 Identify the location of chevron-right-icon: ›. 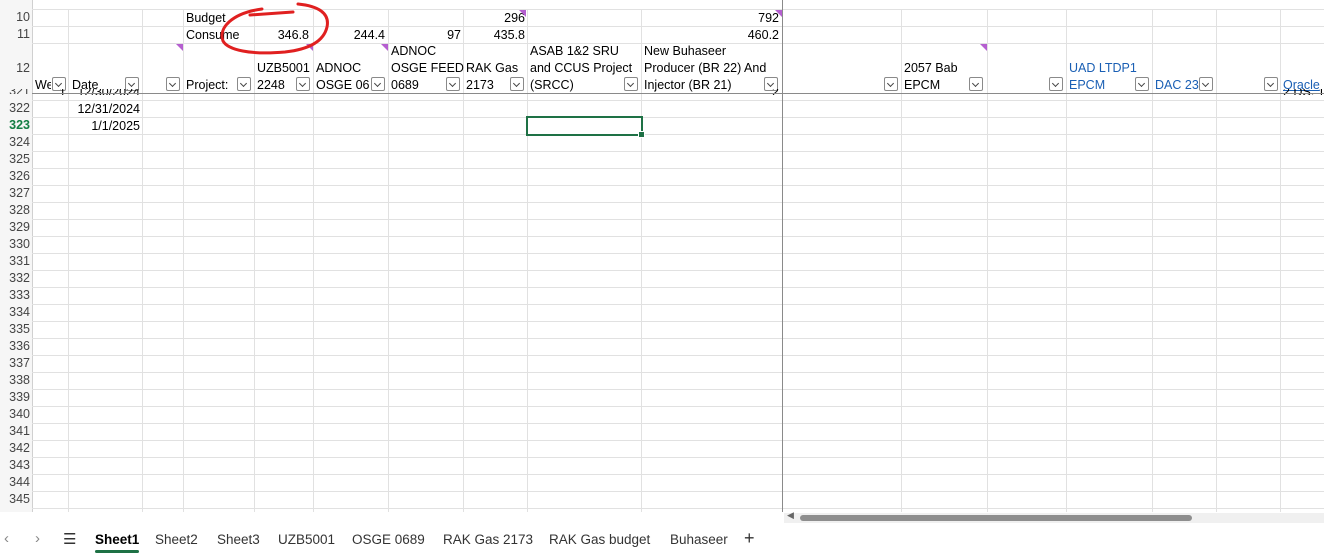
(37, 538).